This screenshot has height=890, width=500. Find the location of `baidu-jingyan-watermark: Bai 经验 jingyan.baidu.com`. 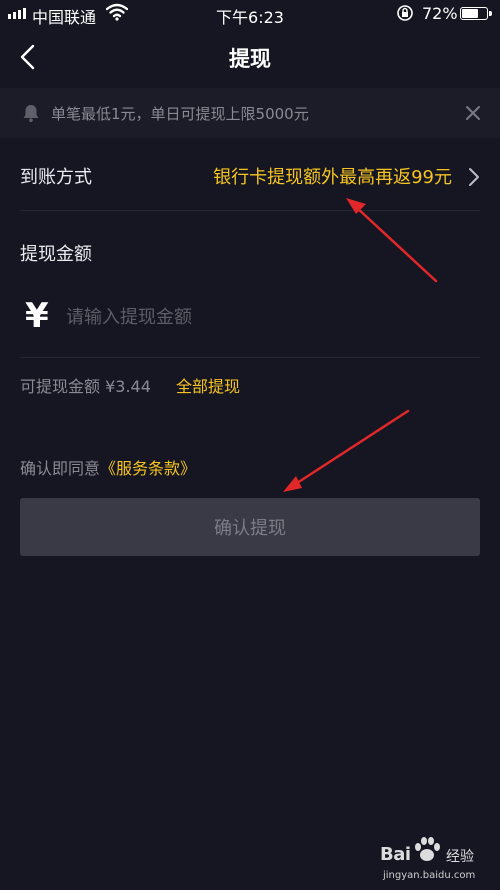

baidu-jingyan-watermark: Bai 经验 jingyan.baidu.com is located at coordinates (437, 861).